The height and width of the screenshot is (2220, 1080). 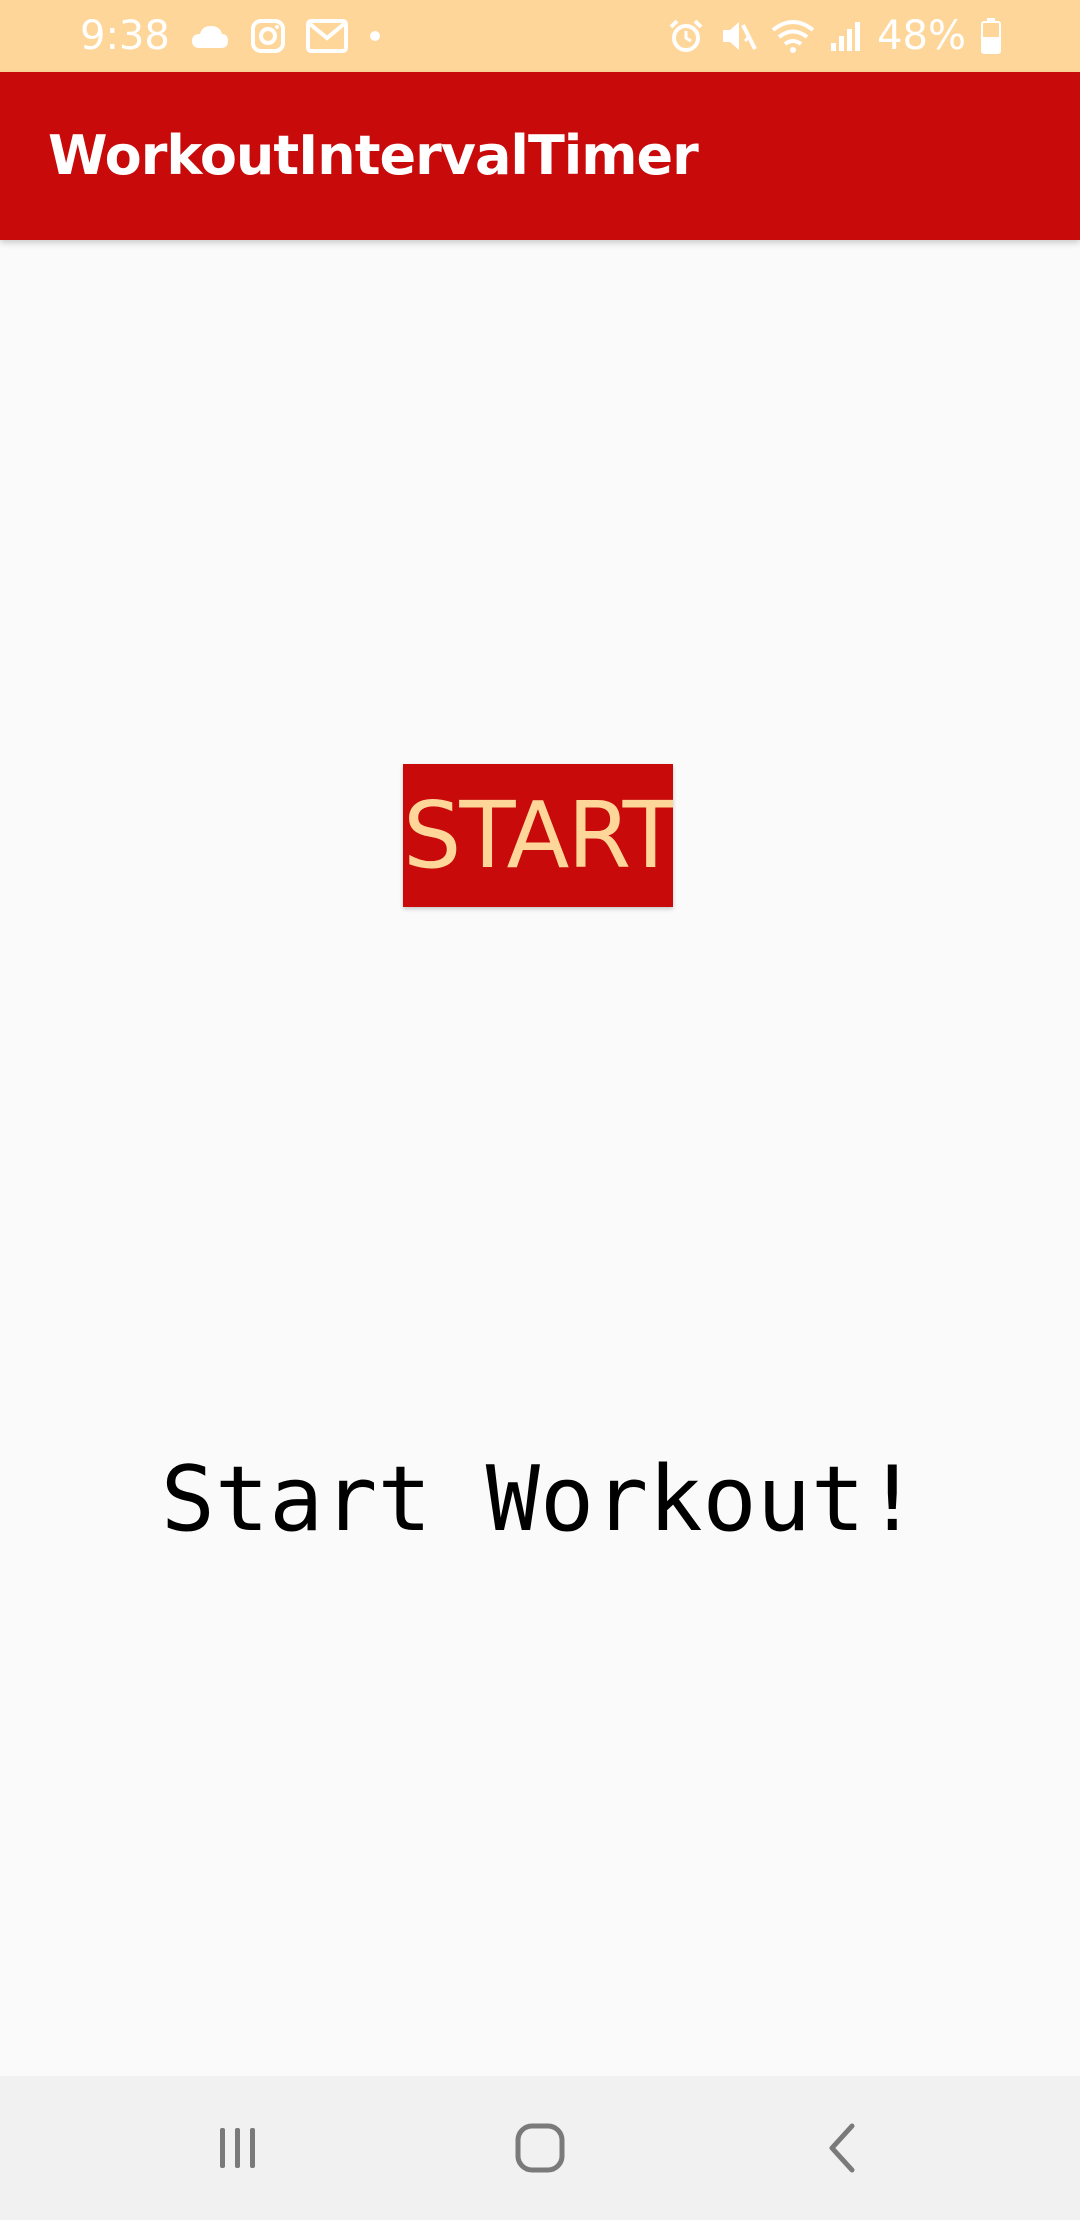 I want to click on cloud-icon, so click(x=210, y=36).